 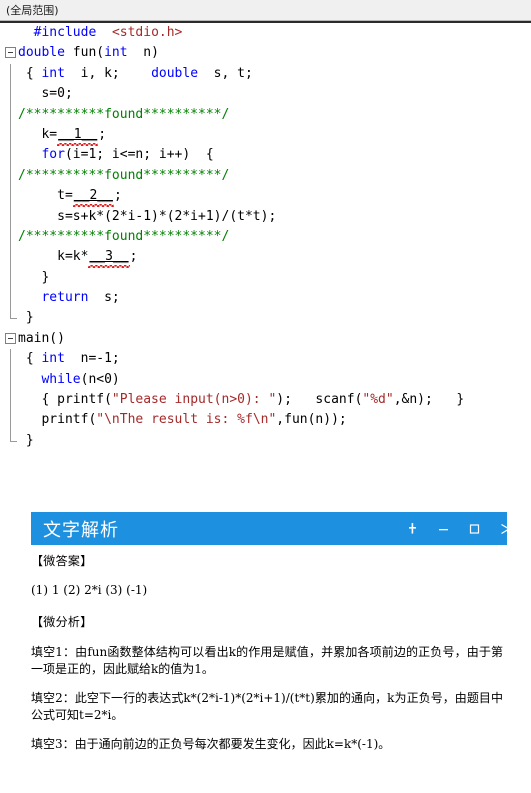 What do you see at coordinates (194, 400) in the screenshot?
I see `code-token: "Please input(n>0): "` at bounding box center [194, 400].